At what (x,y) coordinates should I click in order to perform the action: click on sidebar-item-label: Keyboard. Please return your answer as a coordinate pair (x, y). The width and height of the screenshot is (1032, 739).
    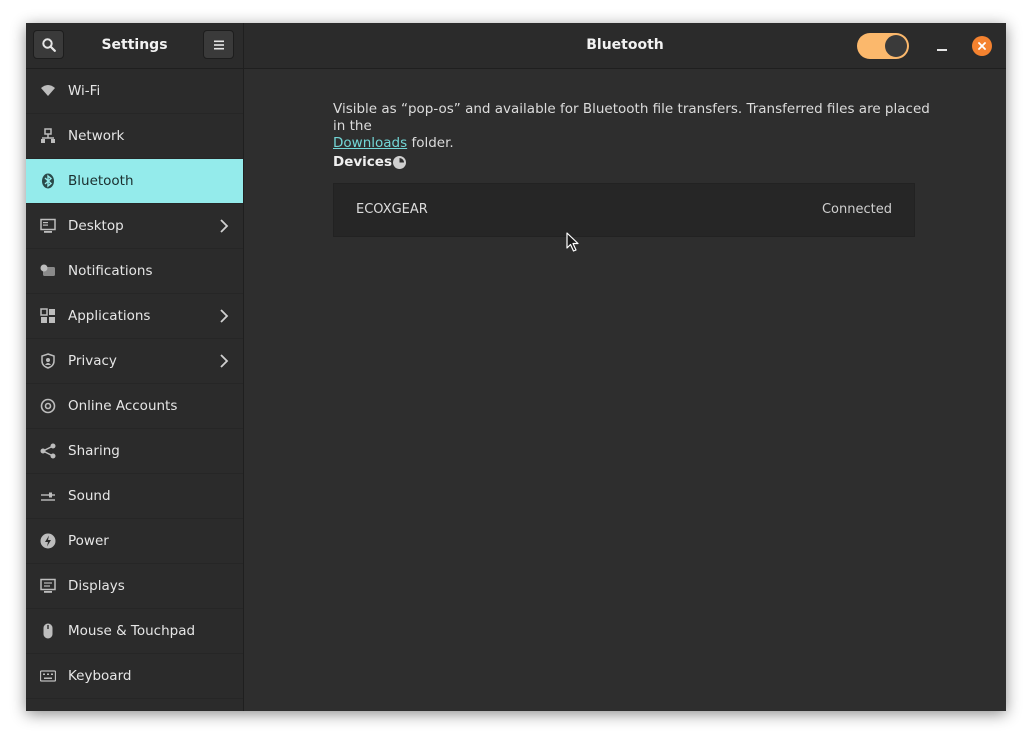
    Looking at the image, I should click on (100, 676).